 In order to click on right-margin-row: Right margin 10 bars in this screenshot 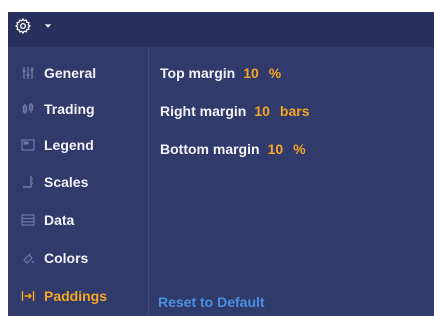, I will do `click(235, 111)`.